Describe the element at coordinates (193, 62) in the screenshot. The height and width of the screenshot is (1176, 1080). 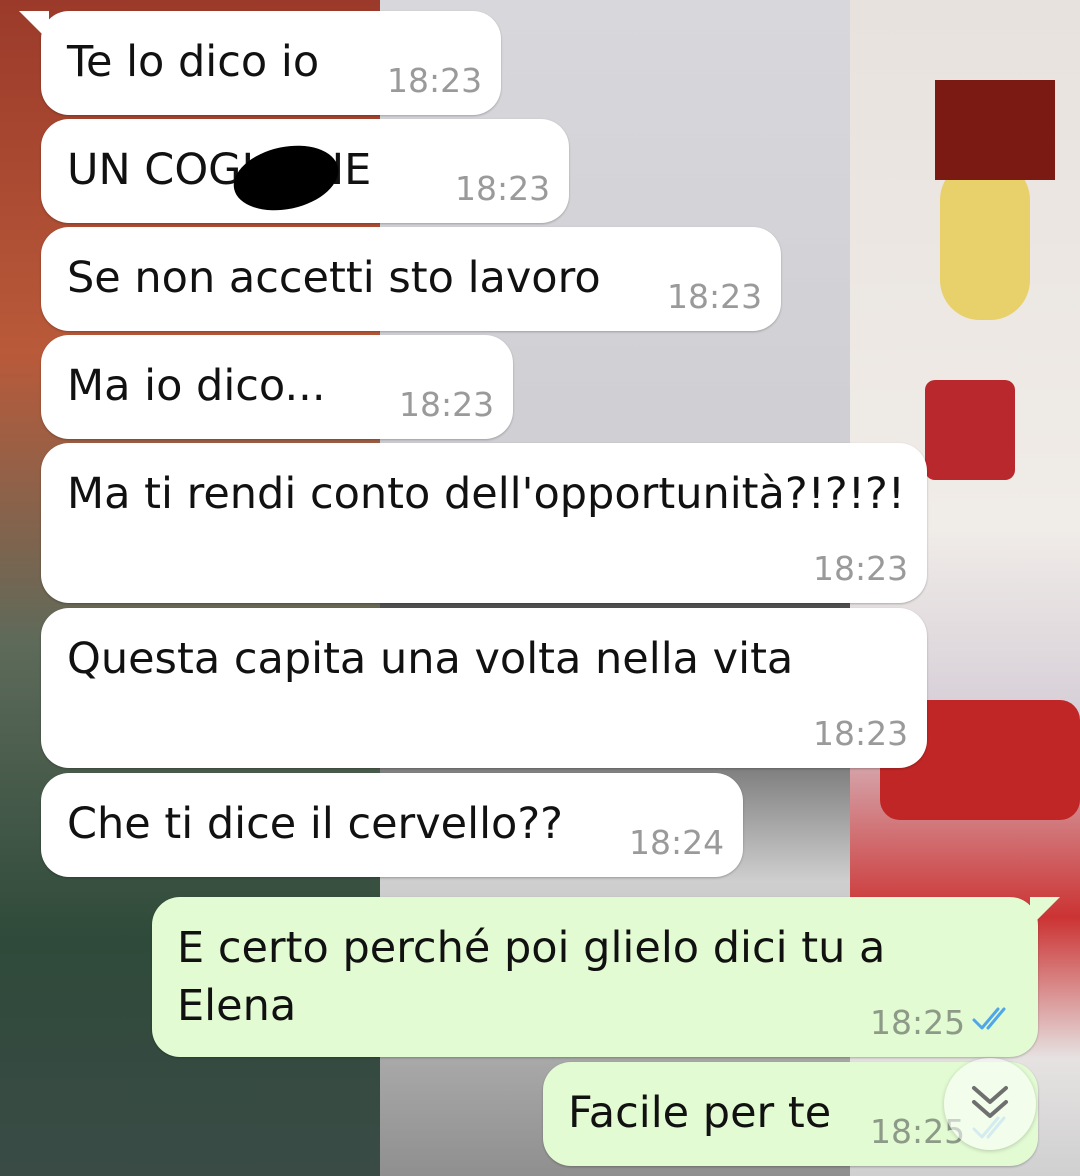
I see `message-text: Te lo dico io` at that location.